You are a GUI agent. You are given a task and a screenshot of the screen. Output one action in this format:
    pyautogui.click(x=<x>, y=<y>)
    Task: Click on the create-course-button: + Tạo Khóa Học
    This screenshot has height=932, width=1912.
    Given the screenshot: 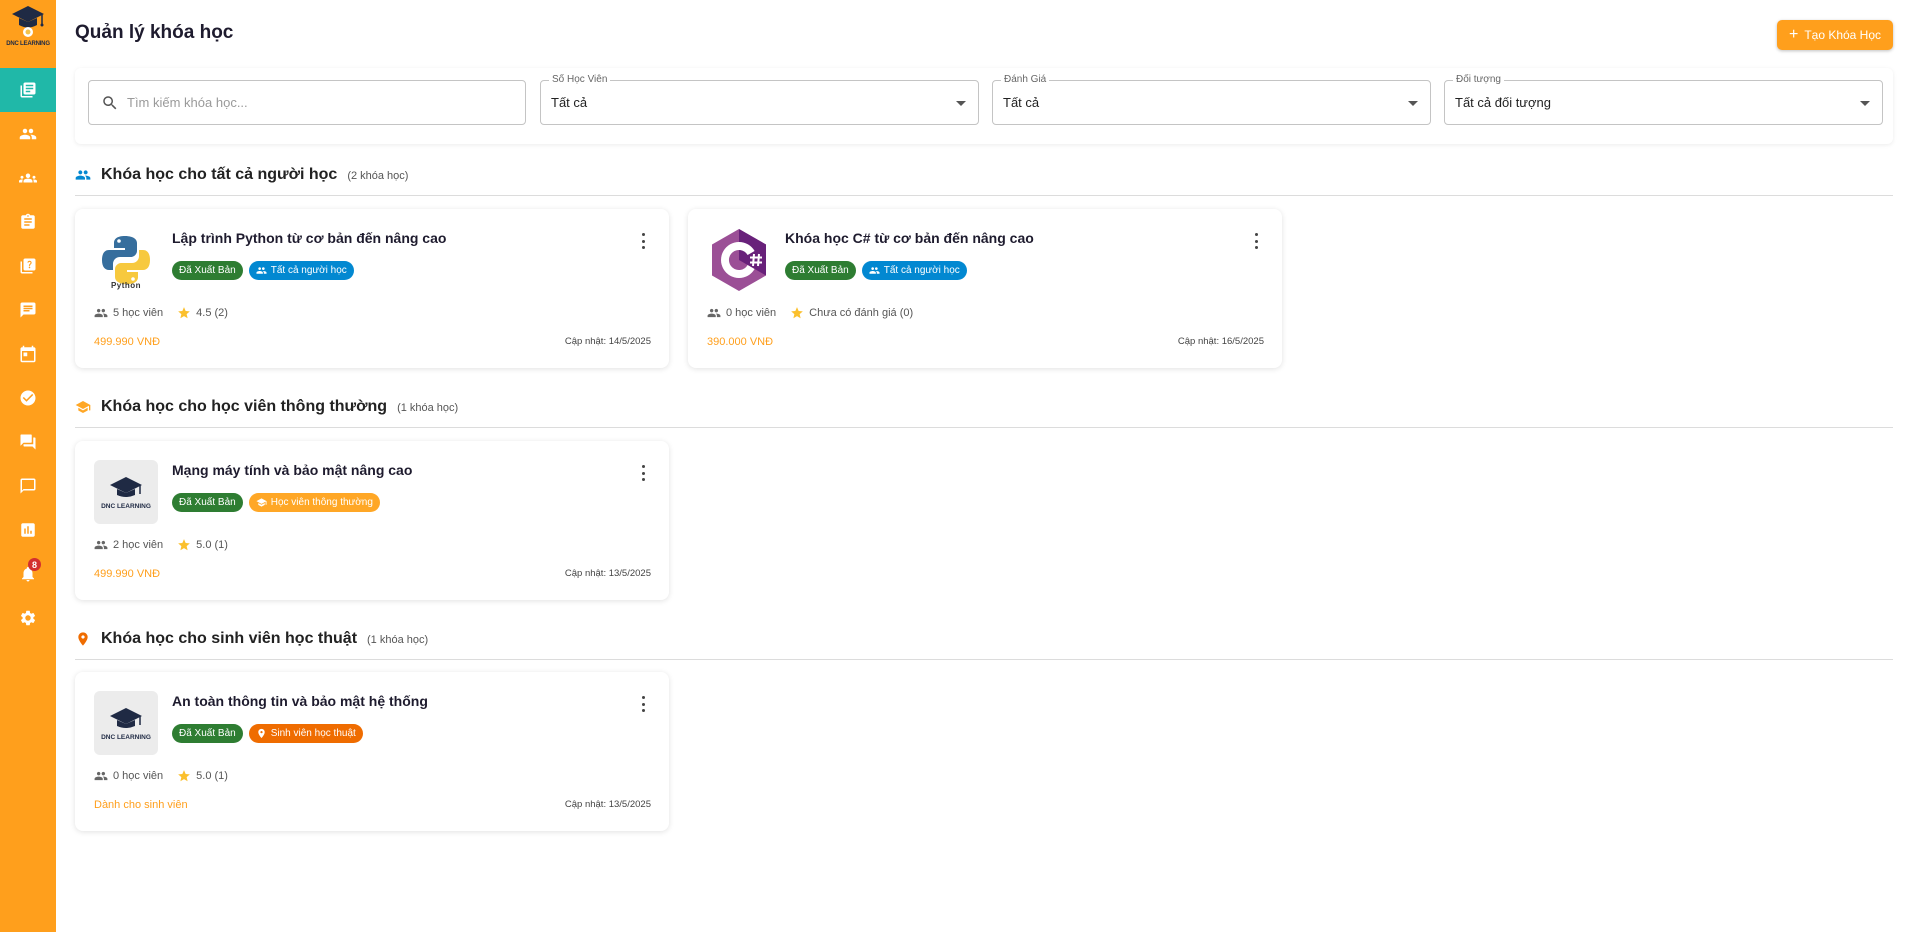 What is the action you would take?
    pyautogui.click(x=1835, y=35)
    